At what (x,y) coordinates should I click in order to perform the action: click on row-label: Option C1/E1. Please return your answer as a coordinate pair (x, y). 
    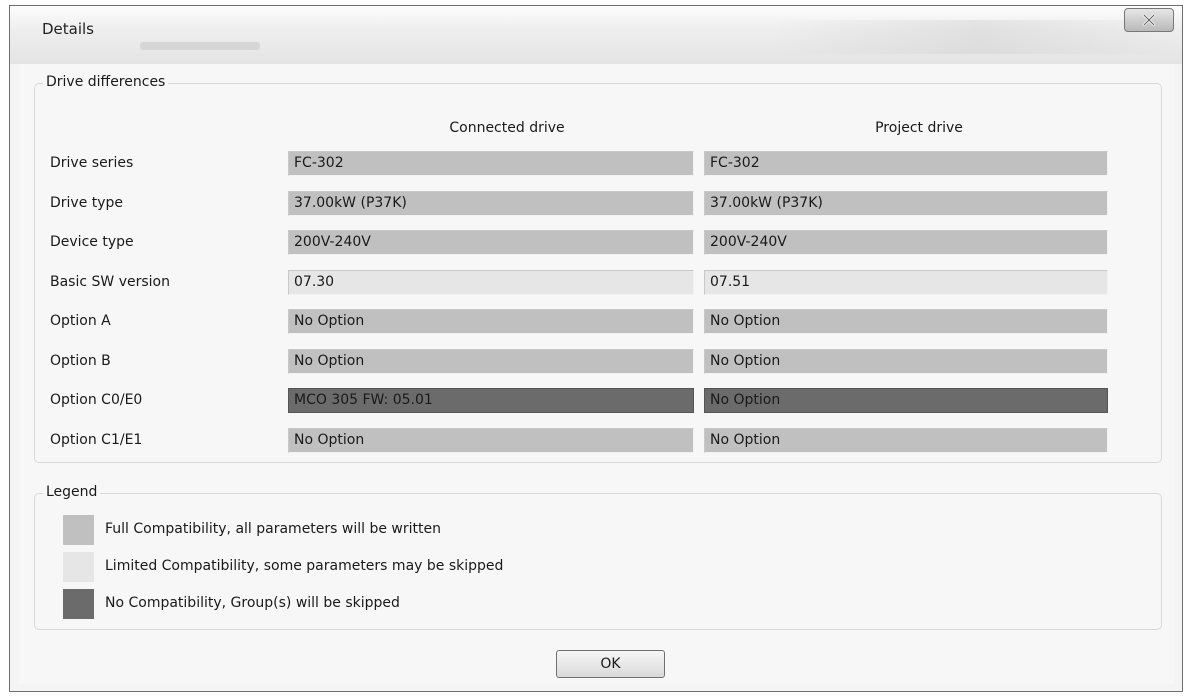
    Looking at the image, I should click on (96, 440).